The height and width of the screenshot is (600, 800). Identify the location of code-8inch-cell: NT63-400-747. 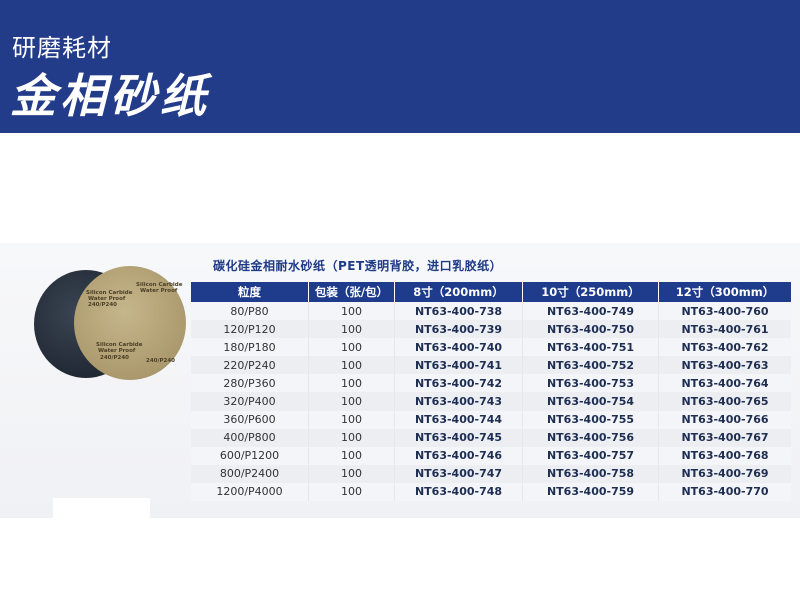
(459, 473).